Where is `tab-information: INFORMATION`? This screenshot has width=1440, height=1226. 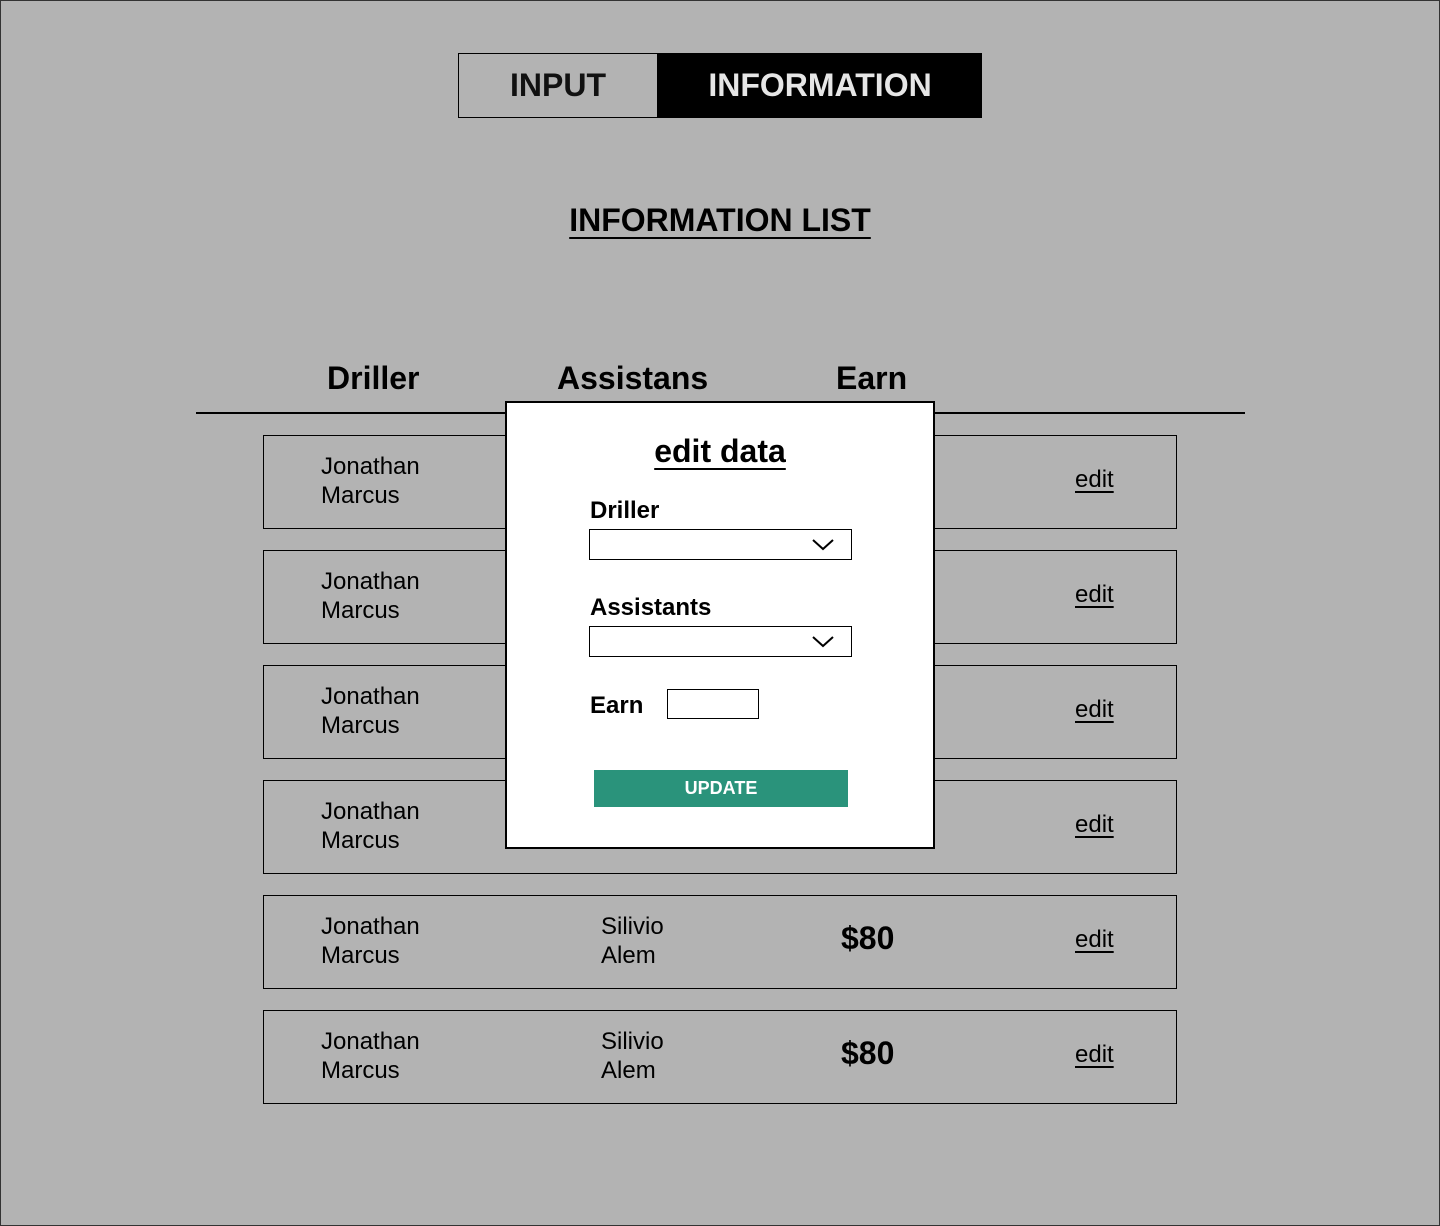 tab-information: INFORMATION is located at coordinates (820, 85).